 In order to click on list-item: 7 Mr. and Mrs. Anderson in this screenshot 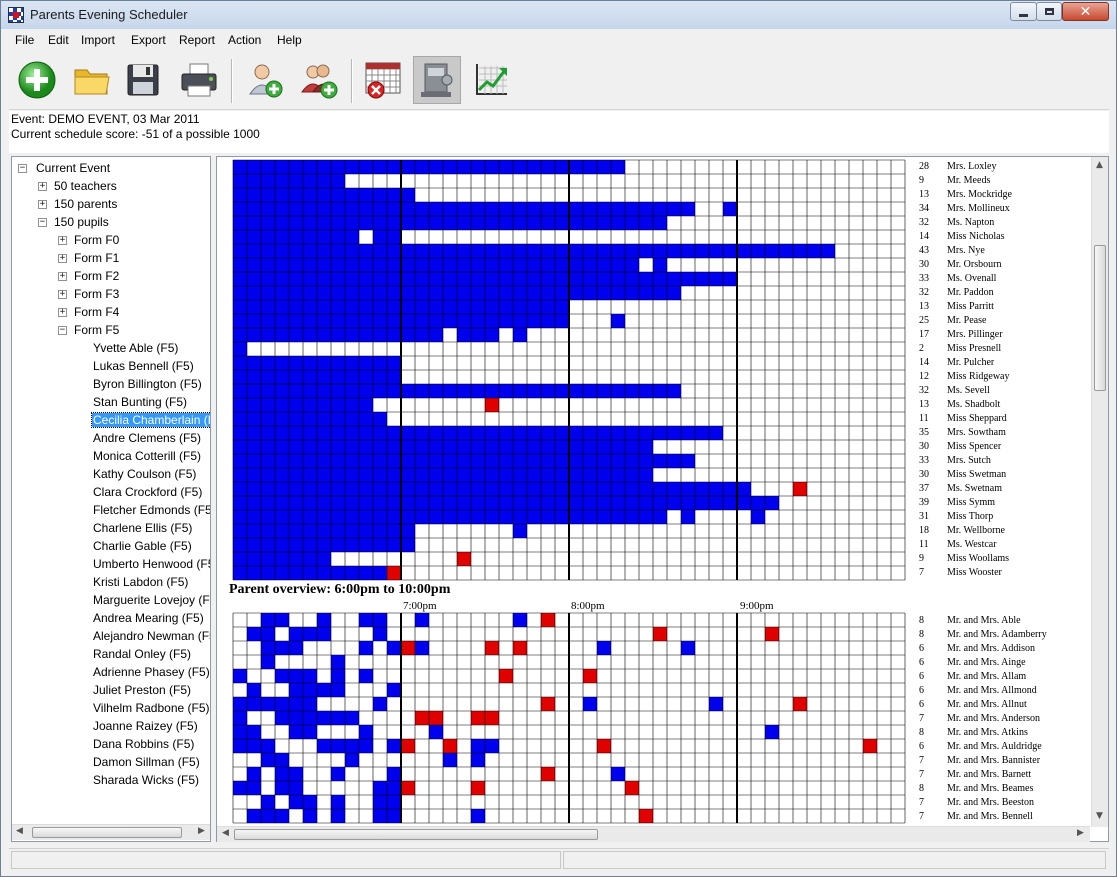, I will do `click(1004, 719)`.